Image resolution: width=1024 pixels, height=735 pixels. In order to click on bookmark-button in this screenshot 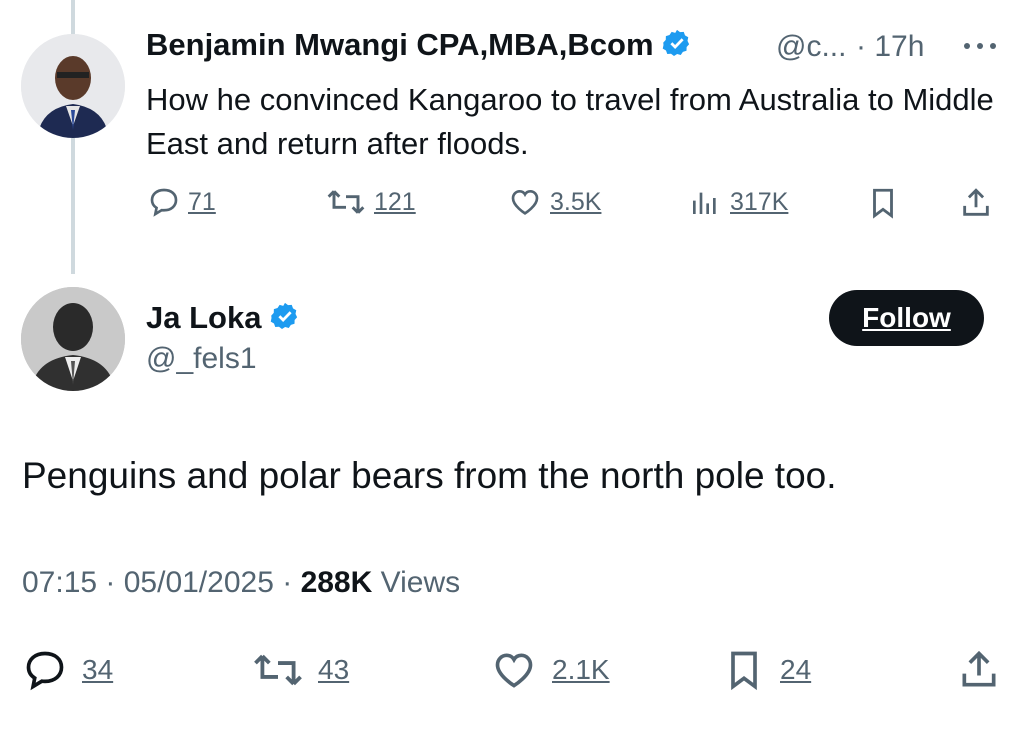, I will do `click(883, 203)`.